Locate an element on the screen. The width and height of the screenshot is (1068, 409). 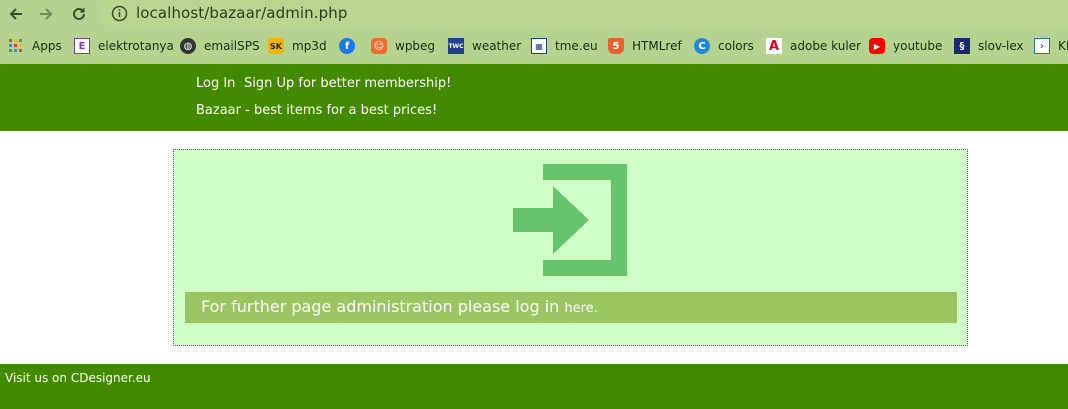
back-arrow-icon is located at coordinates (15, 14).